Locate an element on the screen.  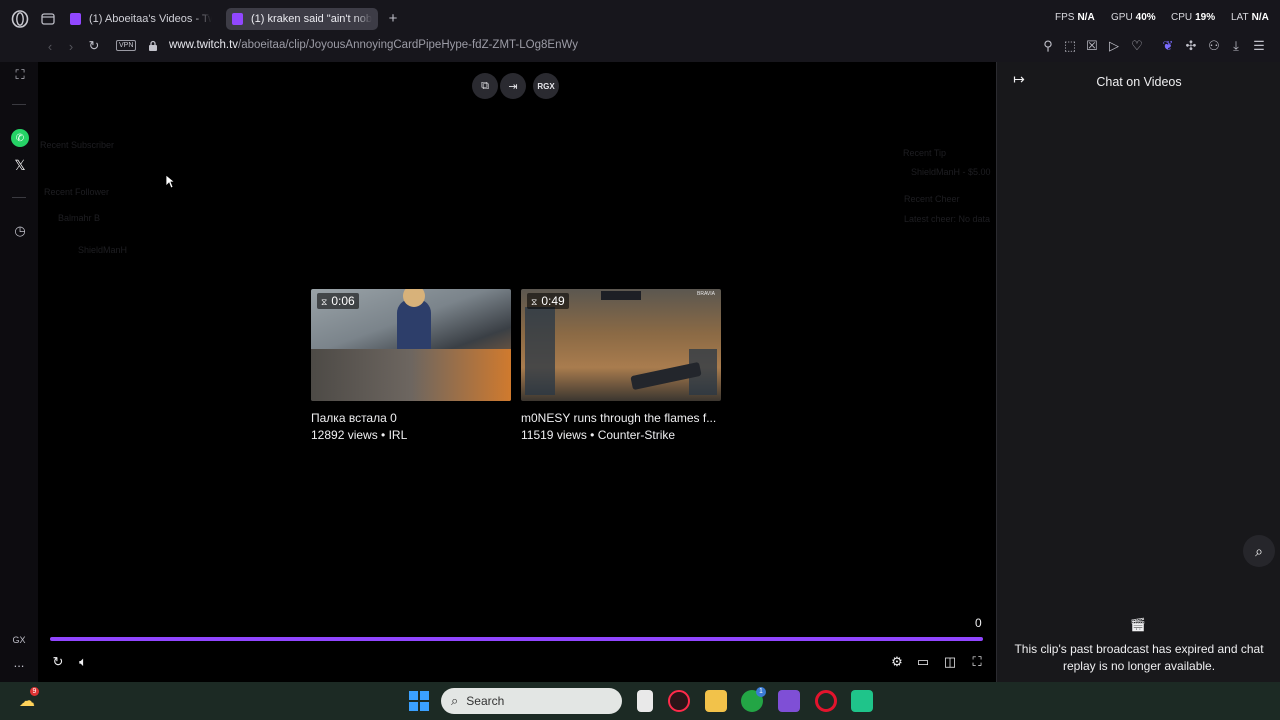
notification-badge: 9 is located at coordinates (34, 691).